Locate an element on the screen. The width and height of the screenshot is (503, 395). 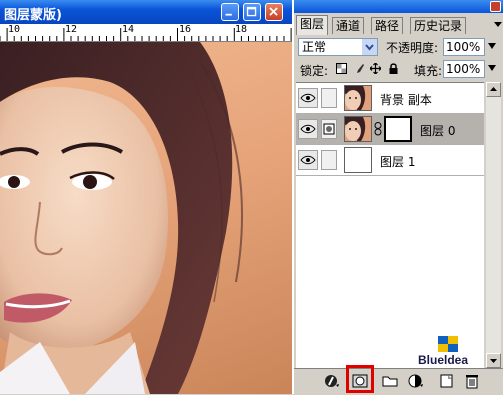
layer-style-icon is located at coordinates (332, 381).